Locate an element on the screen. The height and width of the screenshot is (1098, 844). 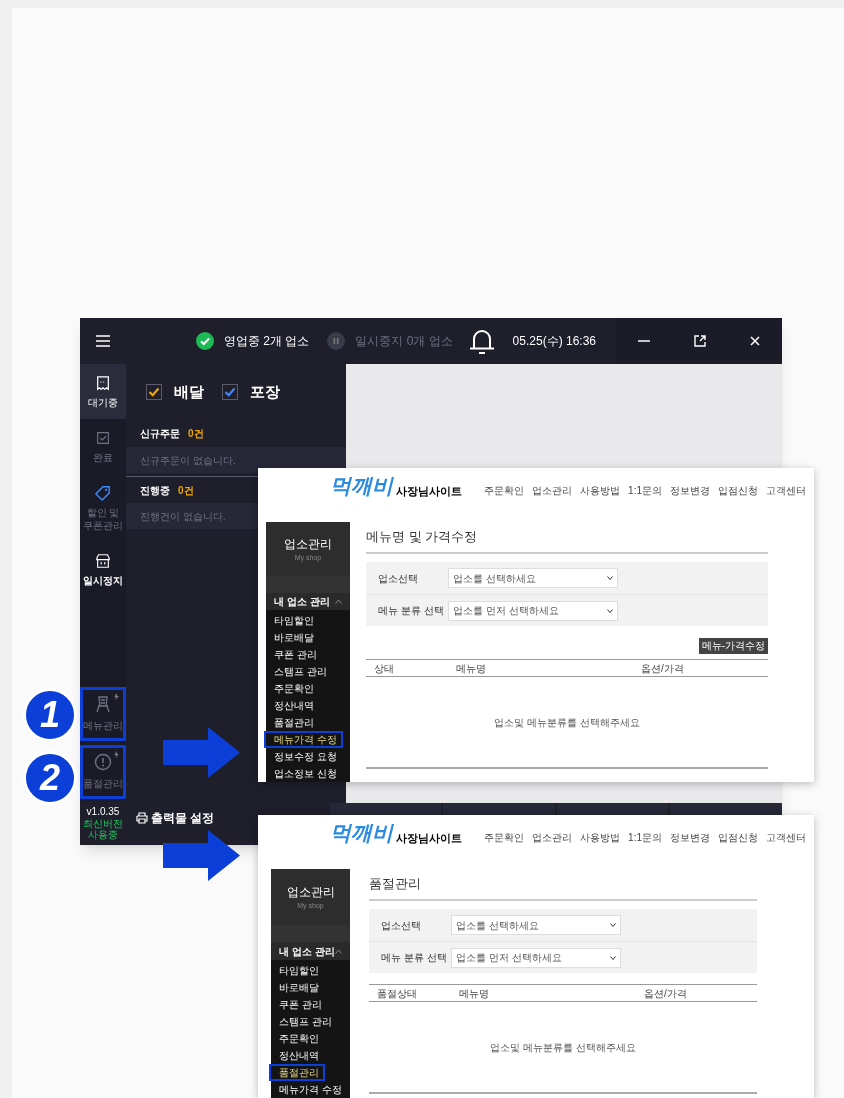
receipt-icon is located at coordinates (103, 383).